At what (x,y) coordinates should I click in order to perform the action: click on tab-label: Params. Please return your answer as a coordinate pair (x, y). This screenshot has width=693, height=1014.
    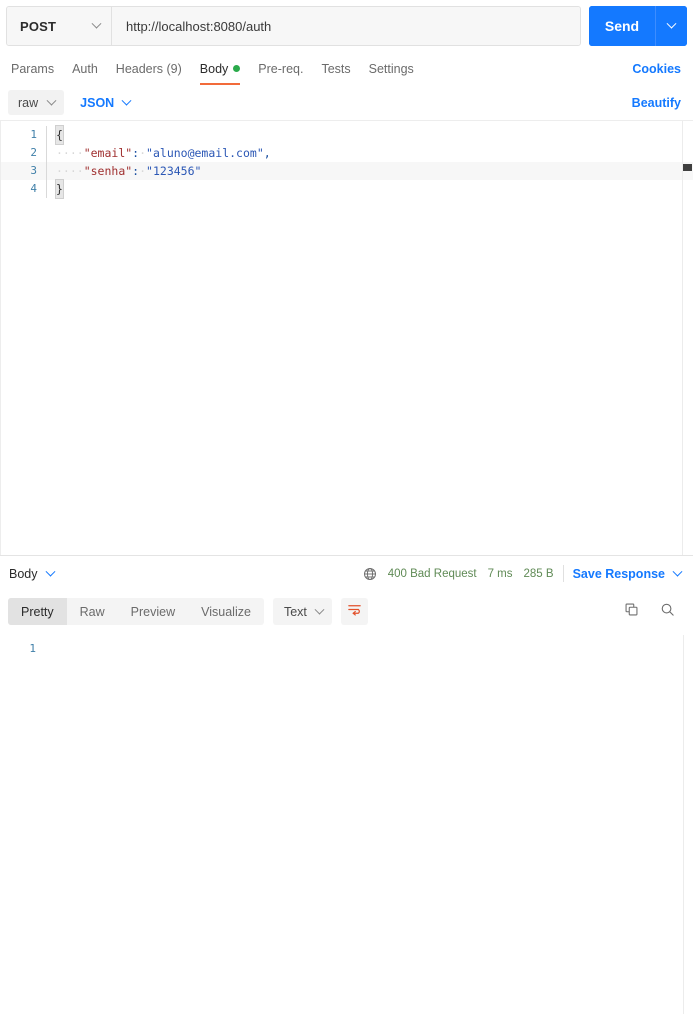
    Looking at the image, I should click on (33, 68).